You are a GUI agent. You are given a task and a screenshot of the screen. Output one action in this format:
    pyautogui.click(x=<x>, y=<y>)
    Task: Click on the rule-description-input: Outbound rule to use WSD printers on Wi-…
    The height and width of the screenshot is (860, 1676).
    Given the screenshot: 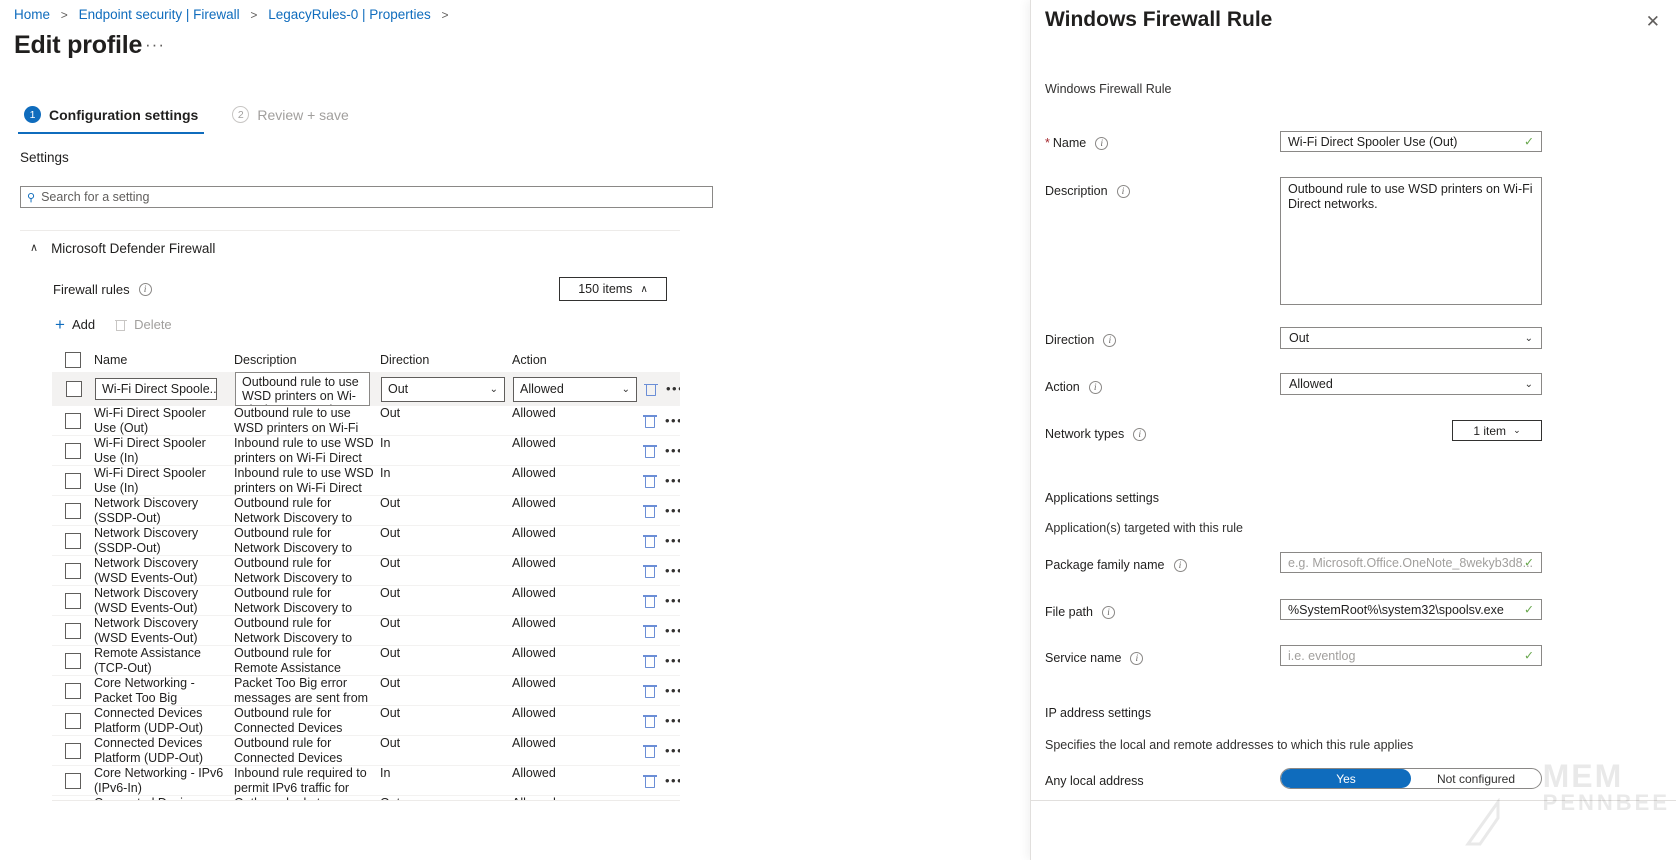 What is the action you would take?
    pyautogui.click(x=302, y=389)
    